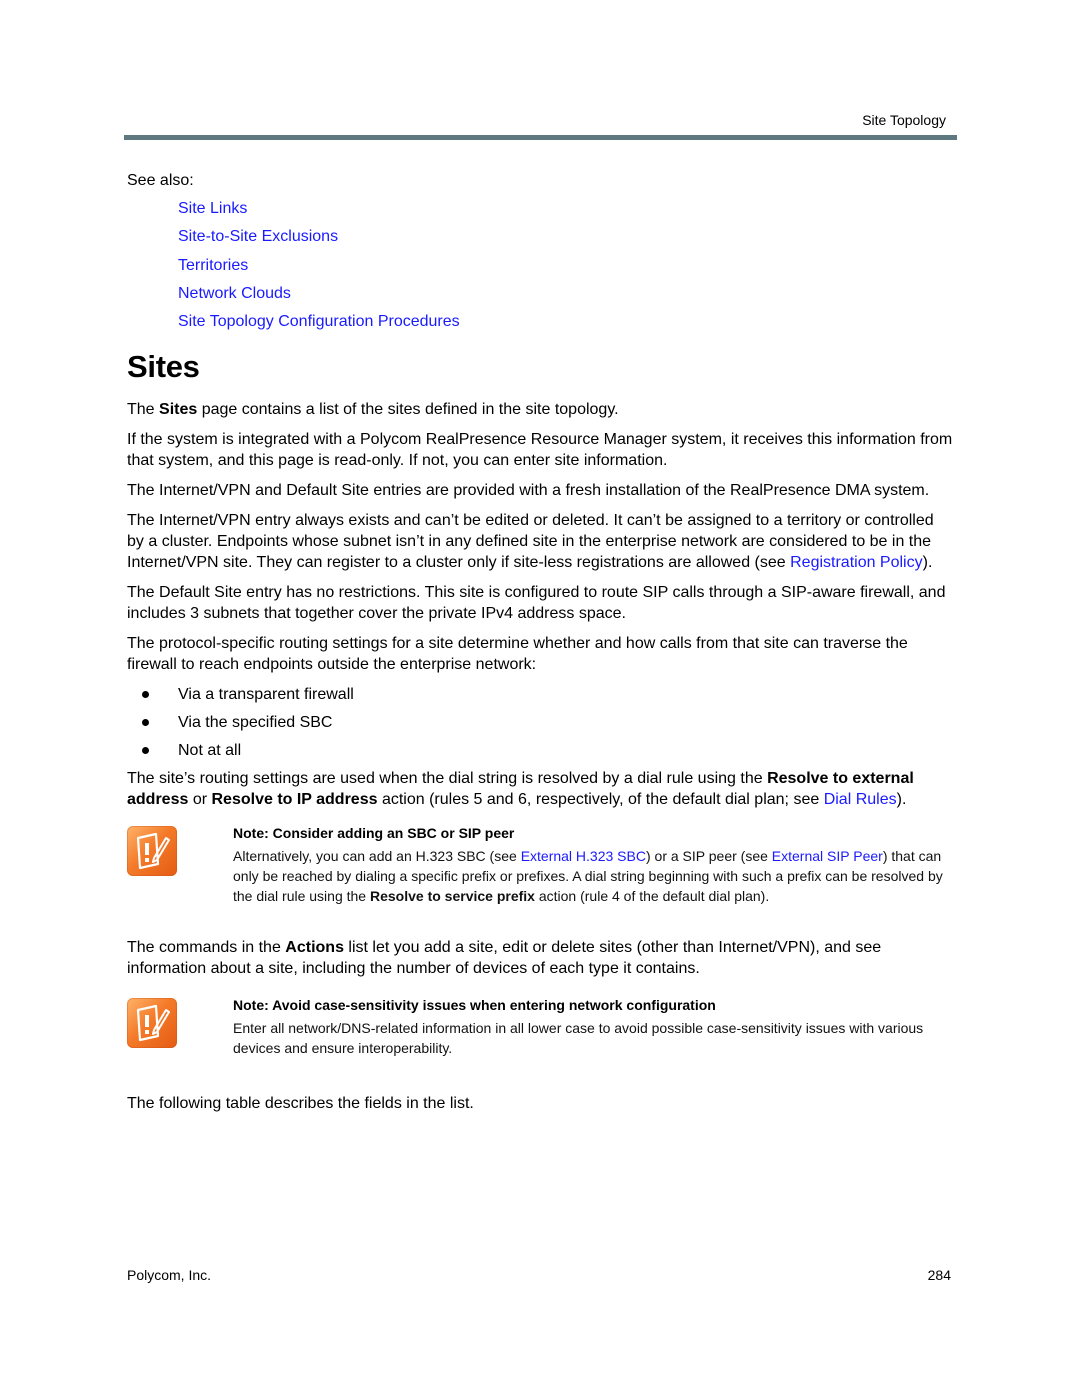  I want to click on see-also-label: See also:, so click(160, 180).